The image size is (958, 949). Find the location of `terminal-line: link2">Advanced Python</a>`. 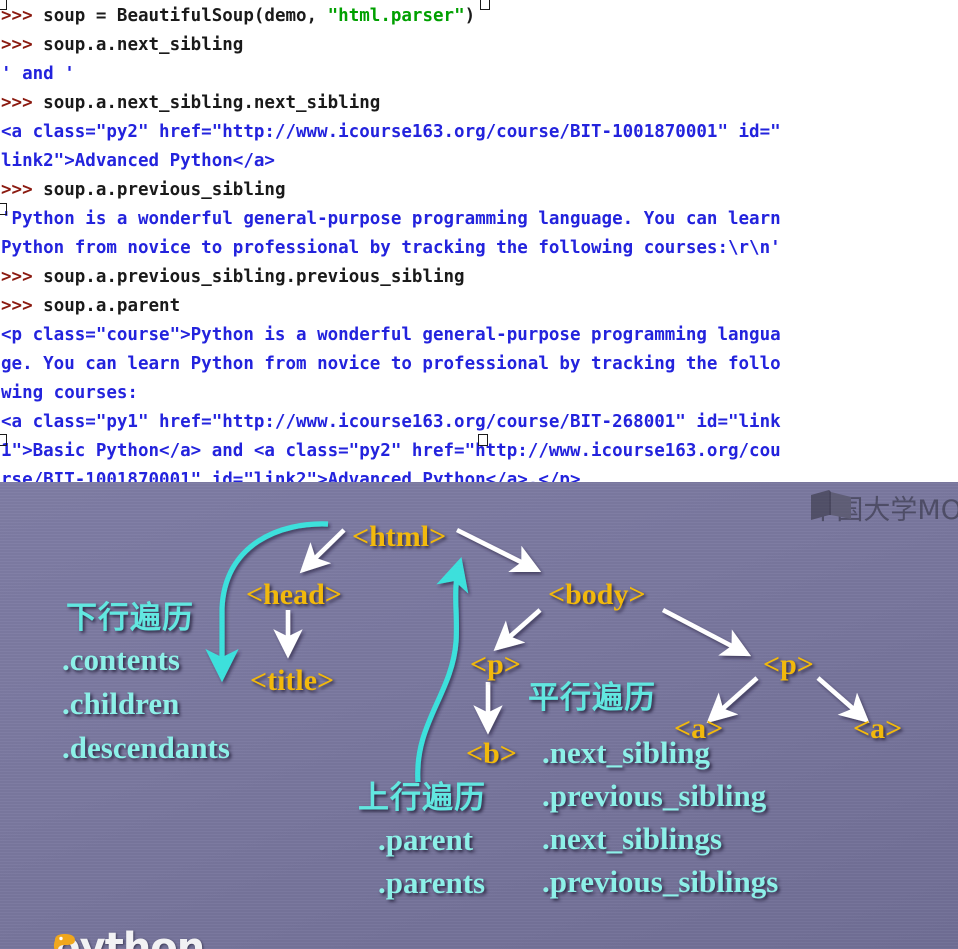

terminal-line: link2">Advanced Python</a> is located at coordinates (479, 161).